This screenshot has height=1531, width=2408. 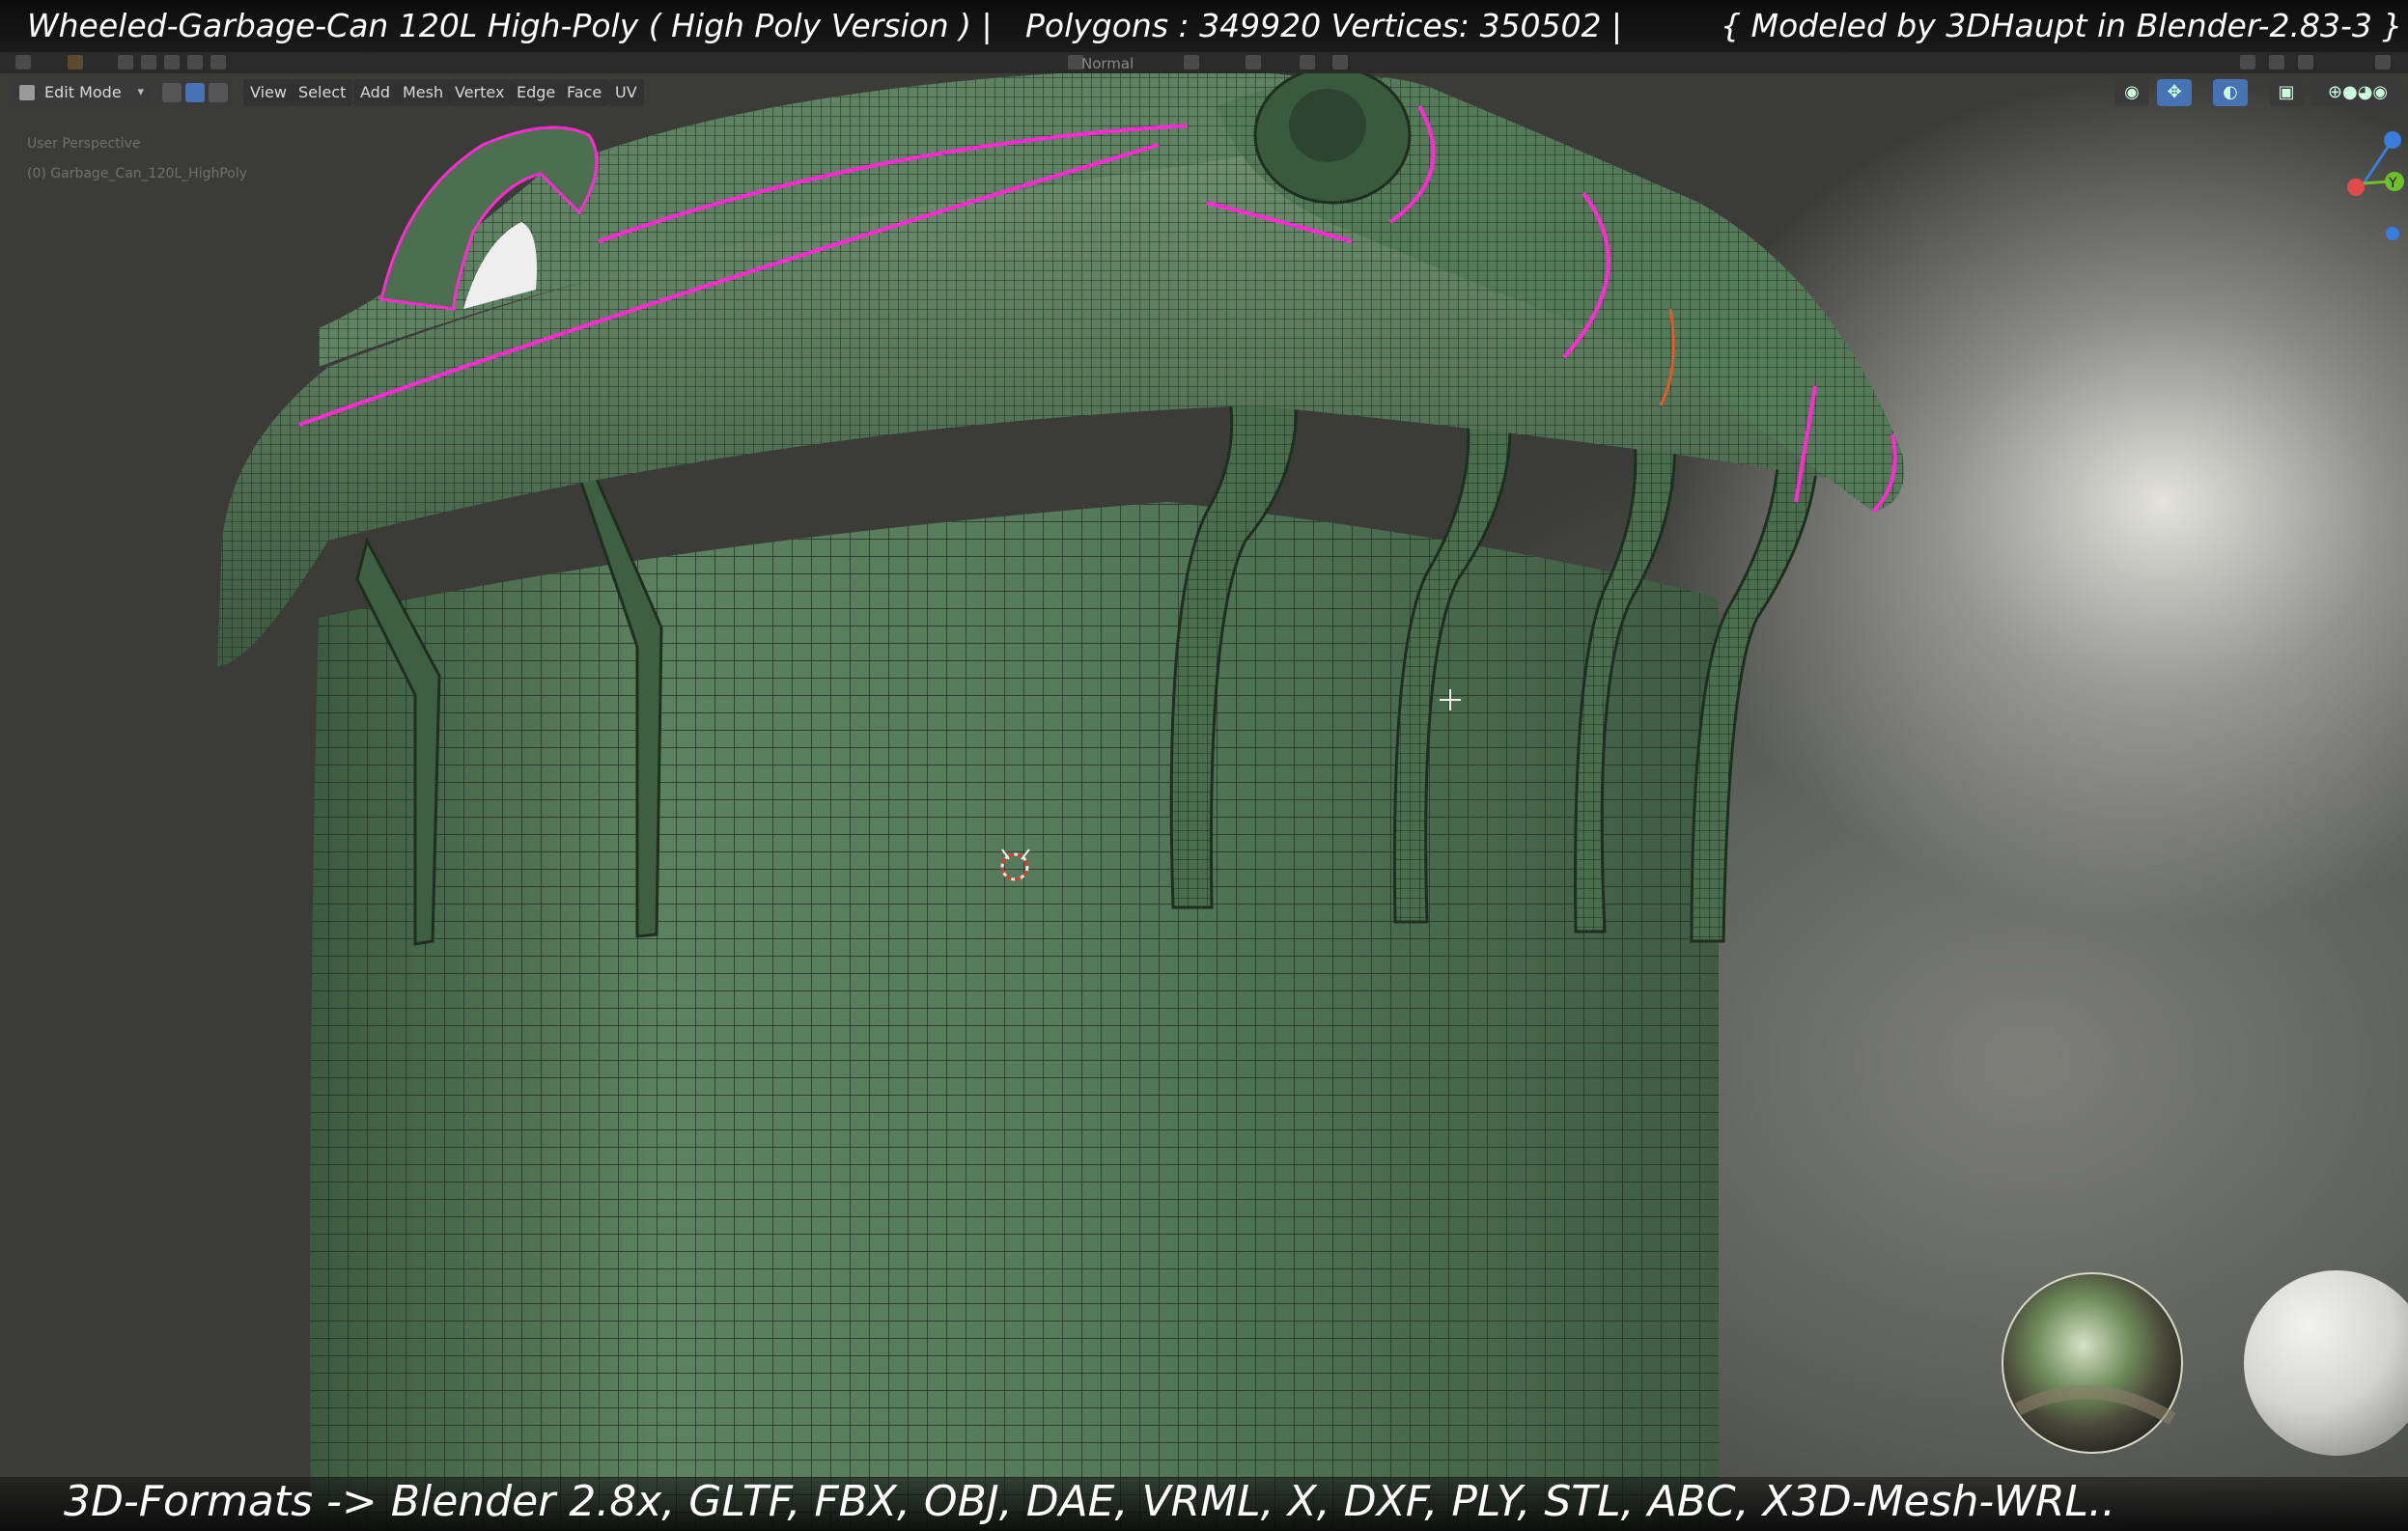 I want to click on proportional-edit-icon, so click(x=1308, y=62).